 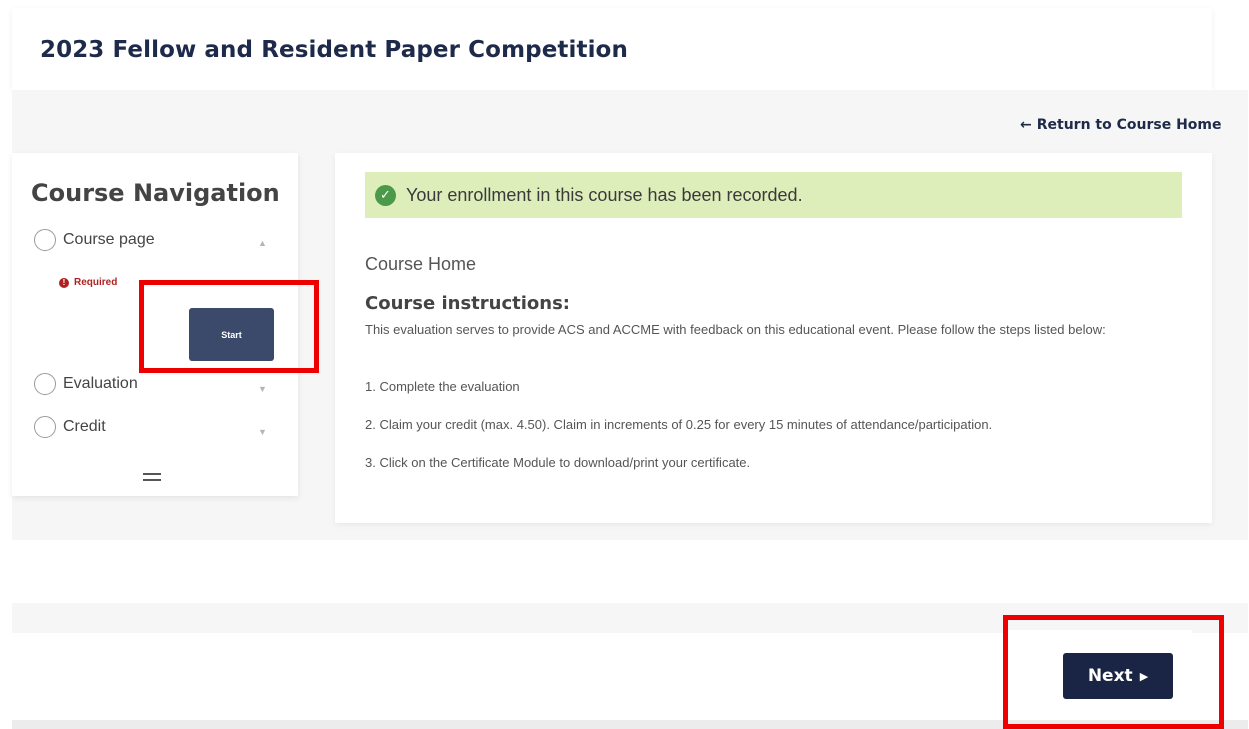 What do you see at coordinates (421, 264) in the screenshot?
I see `section-label: Course Home` at bounding box center [421, 264].